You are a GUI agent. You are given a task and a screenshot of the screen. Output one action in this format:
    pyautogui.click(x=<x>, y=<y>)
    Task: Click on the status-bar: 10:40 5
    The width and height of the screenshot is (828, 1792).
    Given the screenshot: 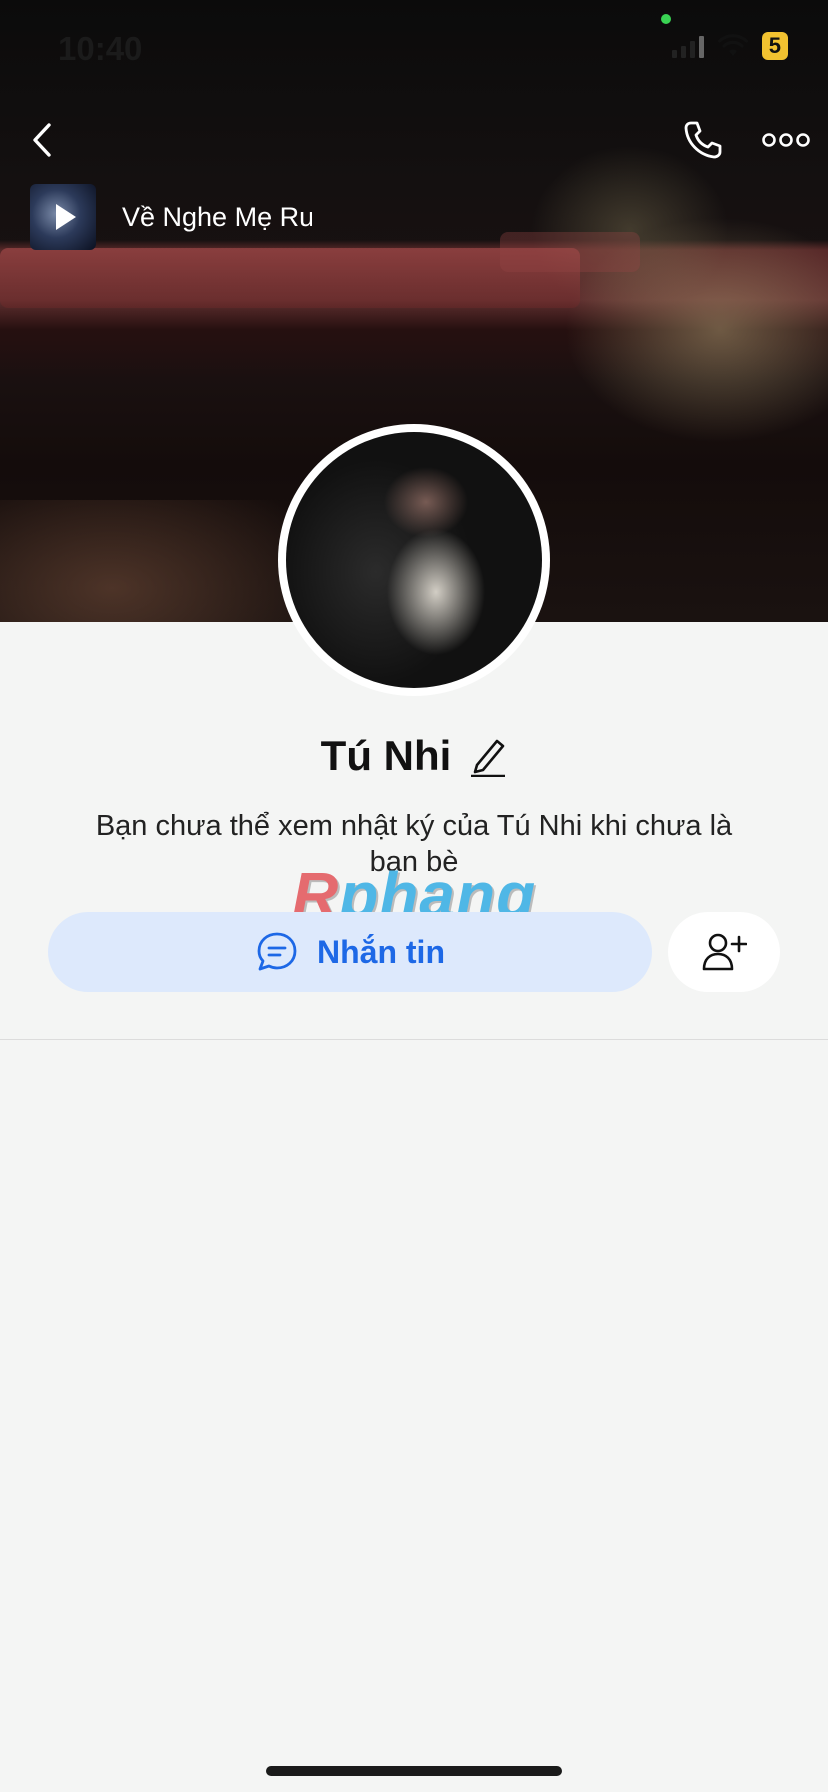 What is the action you would take?
    pyautogui.click(x=414, y=50)
    